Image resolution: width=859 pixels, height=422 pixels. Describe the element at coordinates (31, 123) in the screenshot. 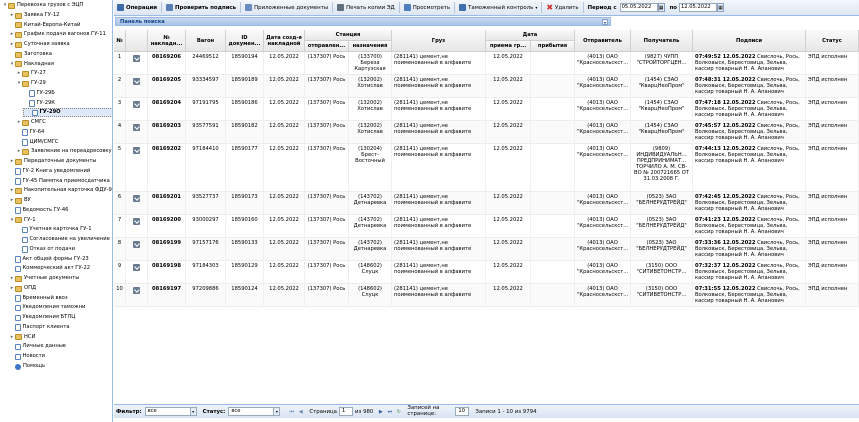

I see `tree-item: ▸ СМГС` at that location.